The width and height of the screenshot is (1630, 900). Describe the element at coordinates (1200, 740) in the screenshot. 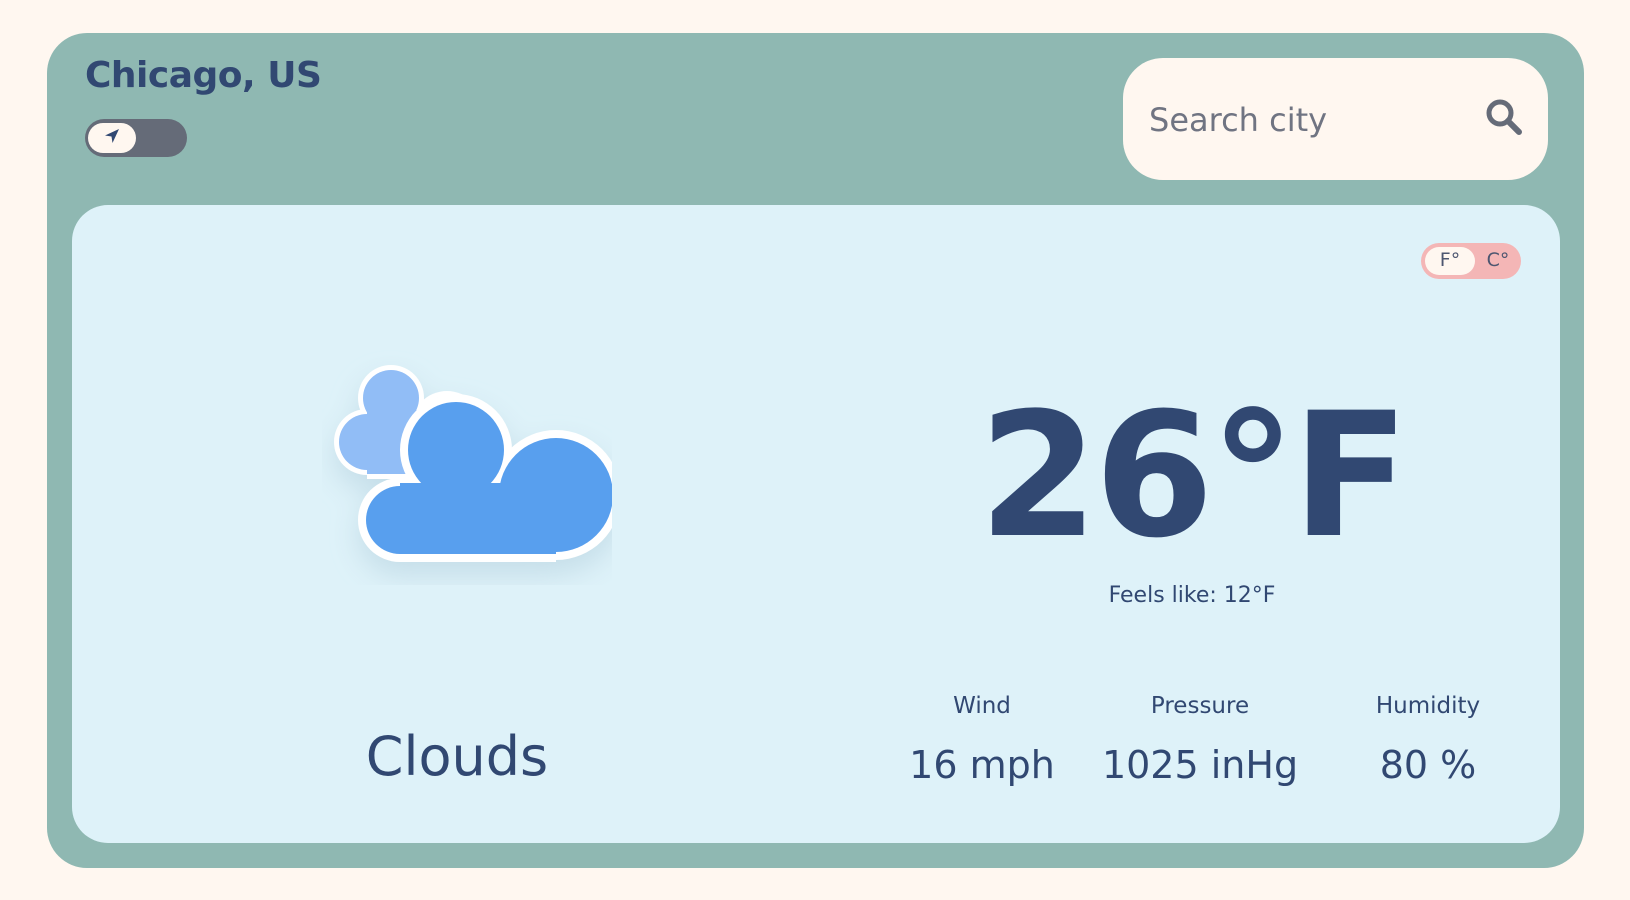

I see `stat-pressure: Pressure 1025 inHg` at that location.